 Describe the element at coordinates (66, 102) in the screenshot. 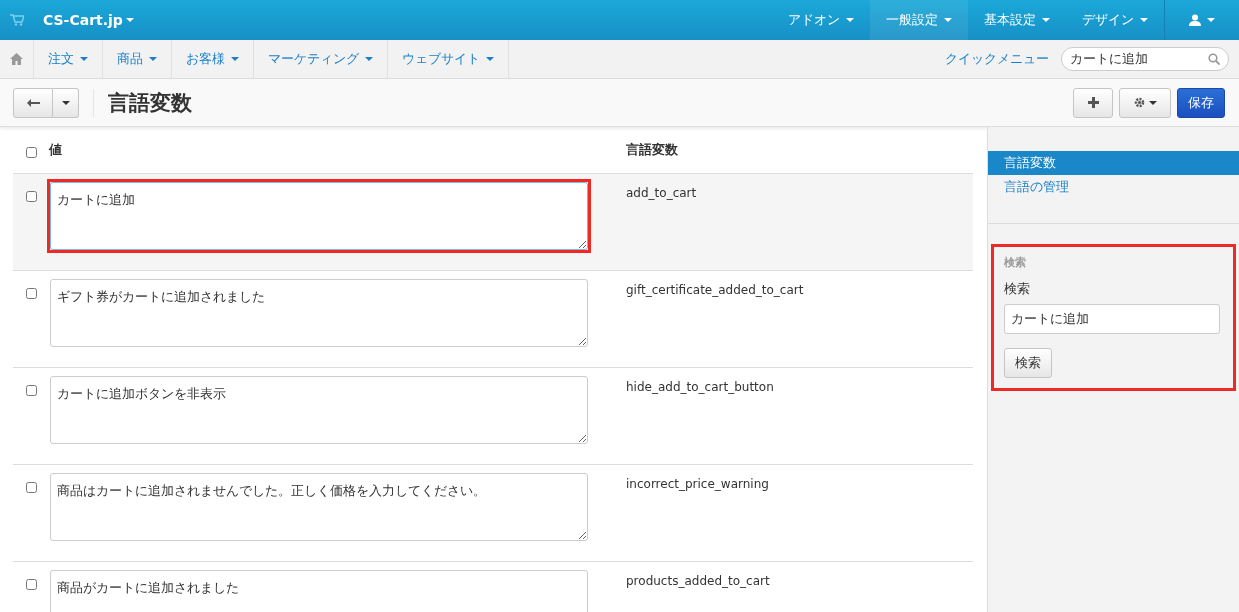

I see `dropdown-button` at that location.